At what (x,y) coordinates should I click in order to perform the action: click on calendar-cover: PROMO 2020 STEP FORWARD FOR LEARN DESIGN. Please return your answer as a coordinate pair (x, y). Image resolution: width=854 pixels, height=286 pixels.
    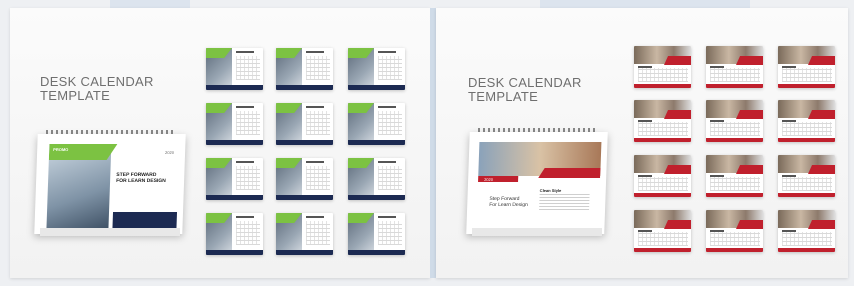
    Looking at the image, I should click on (110, 184).